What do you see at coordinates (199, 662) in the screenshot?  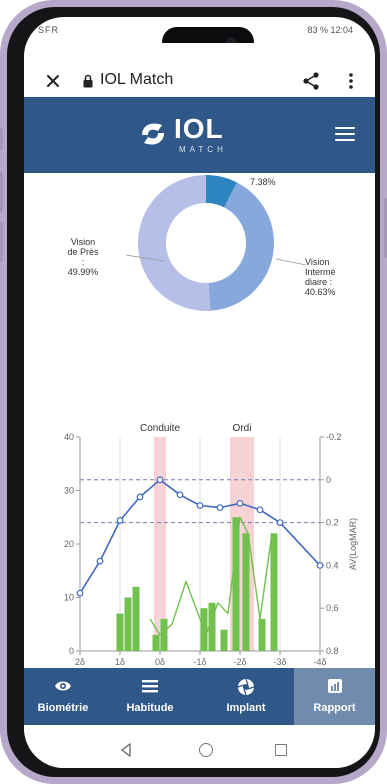 I see `x-tick-label-top: -1δ` at bounding box center [199, 662].